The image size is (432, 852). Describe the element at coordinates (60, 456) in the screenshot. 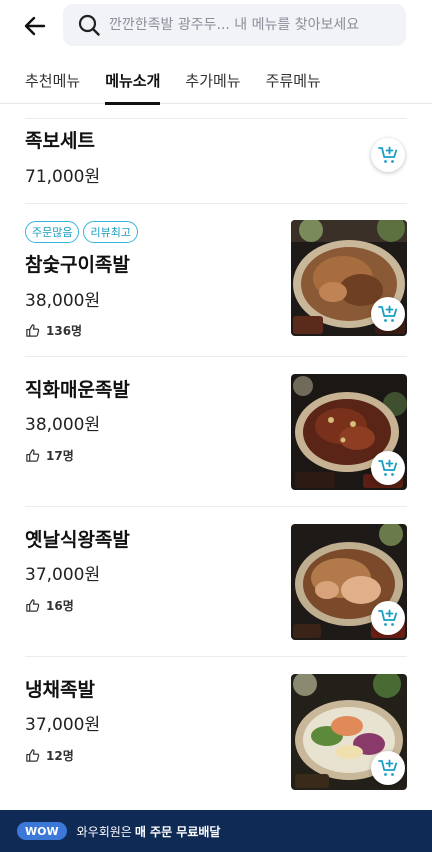

I see `like-count-value: 17명` at that location.